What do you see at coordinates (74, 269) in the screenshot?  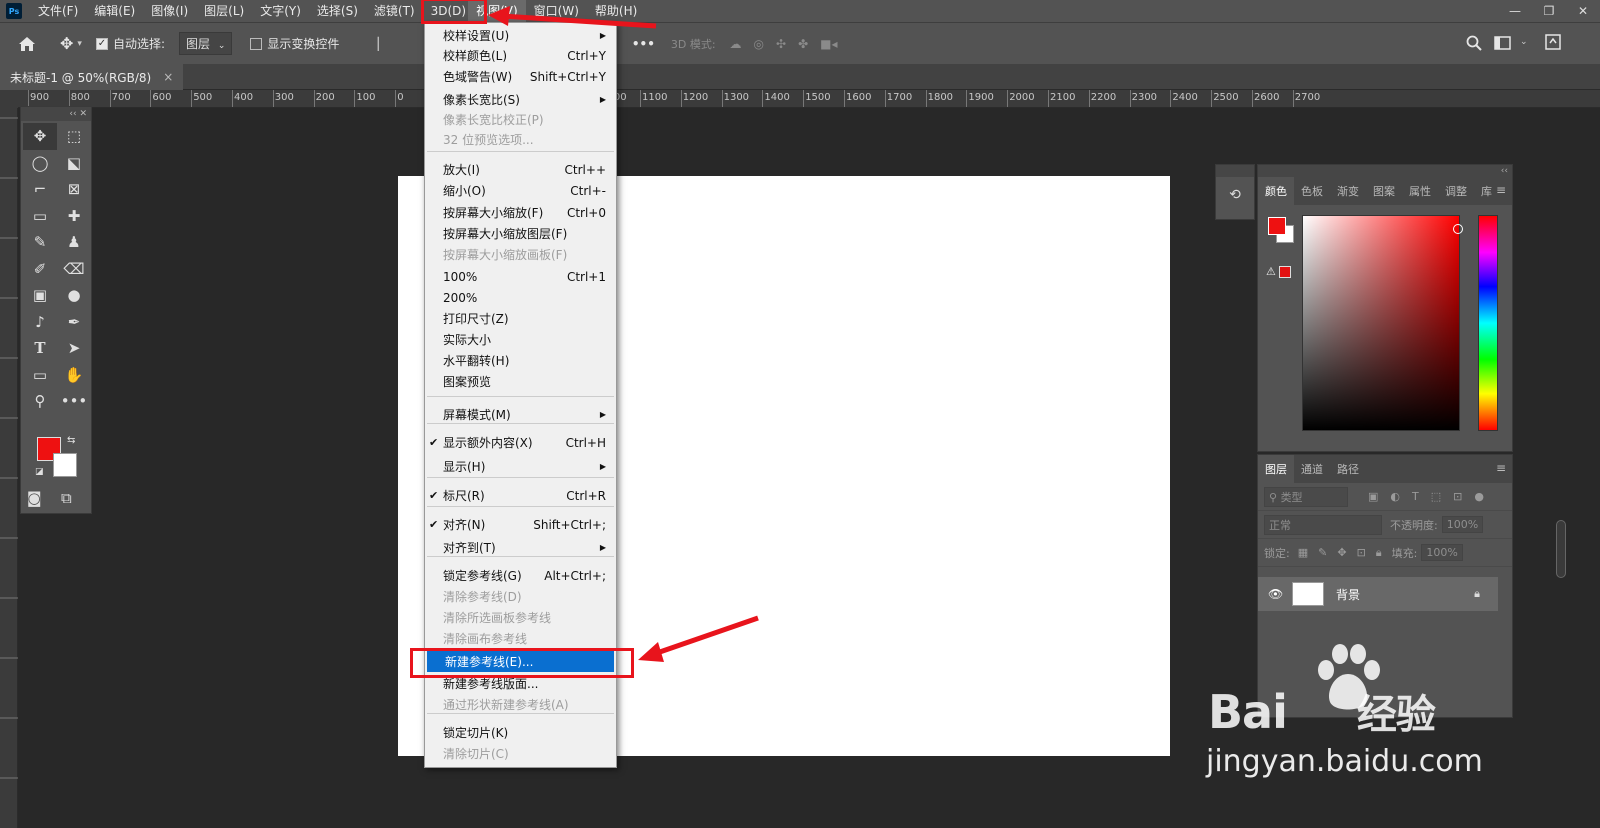 I see `eraser-tool-icon: ⌫` at bounding box center [74, 269].